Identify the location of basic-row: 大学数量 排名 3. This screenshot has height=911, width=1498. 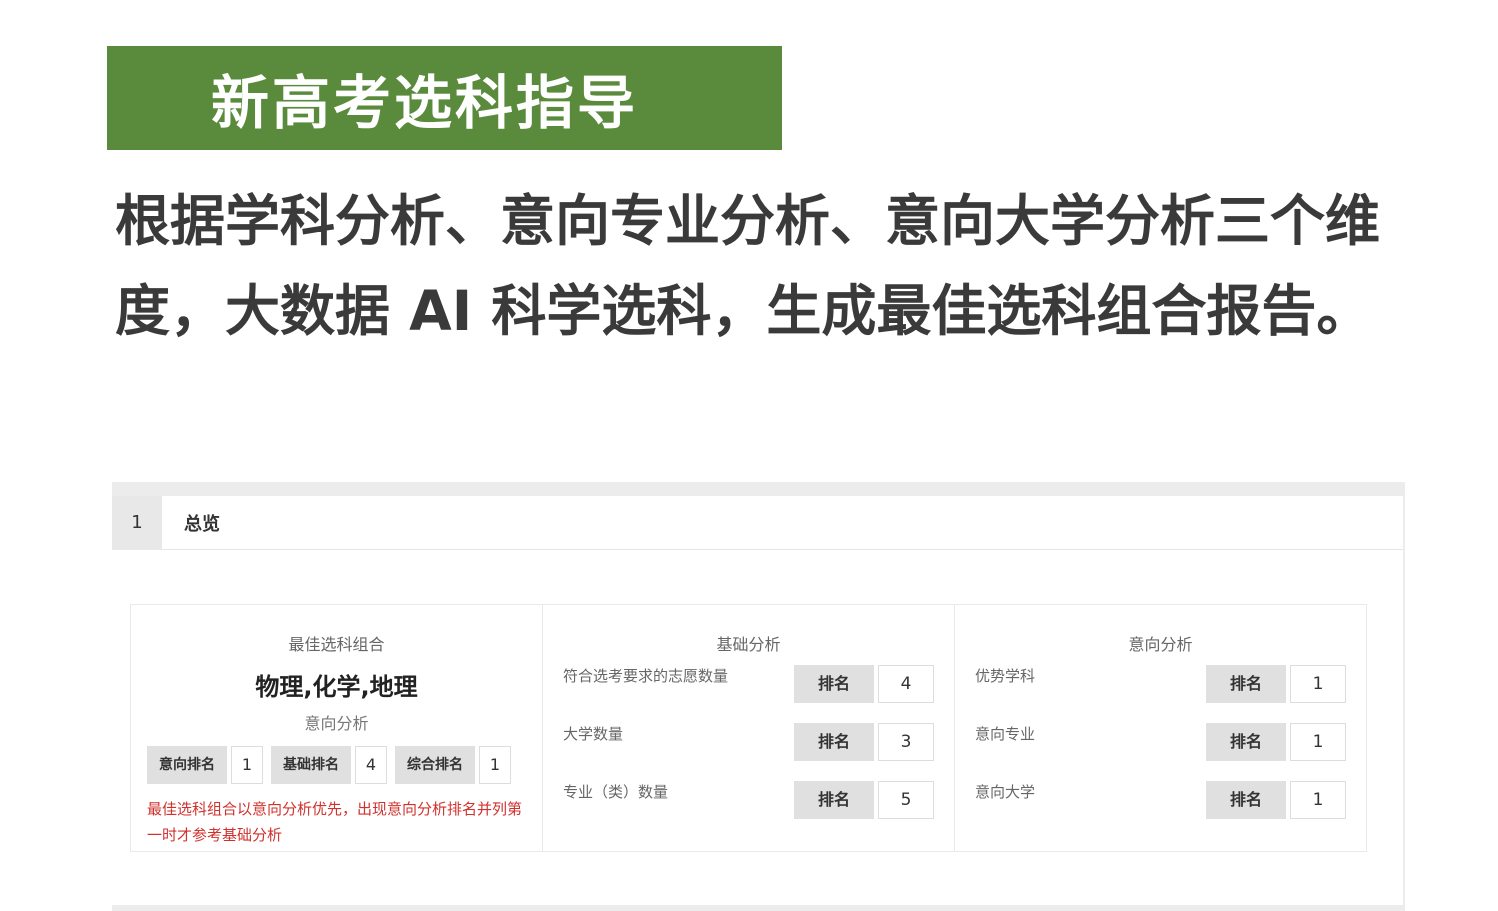
(748, 742).